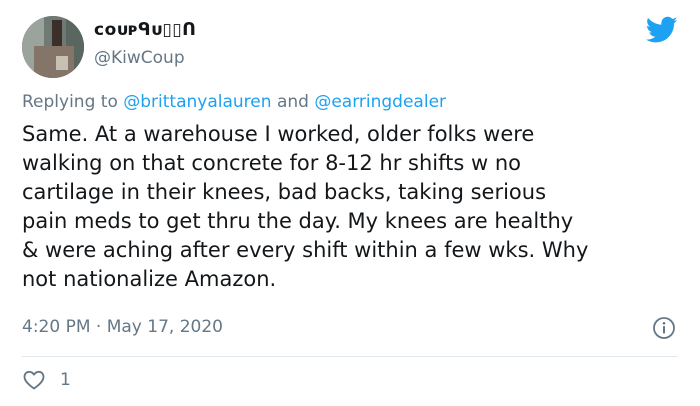 Image resolution: width=700 pixels, height=406 pixels. I want to click on author-display-name: ᴄᴏᴜᴘᑫᴜ▯▯ᑎ, so click(145, 30).